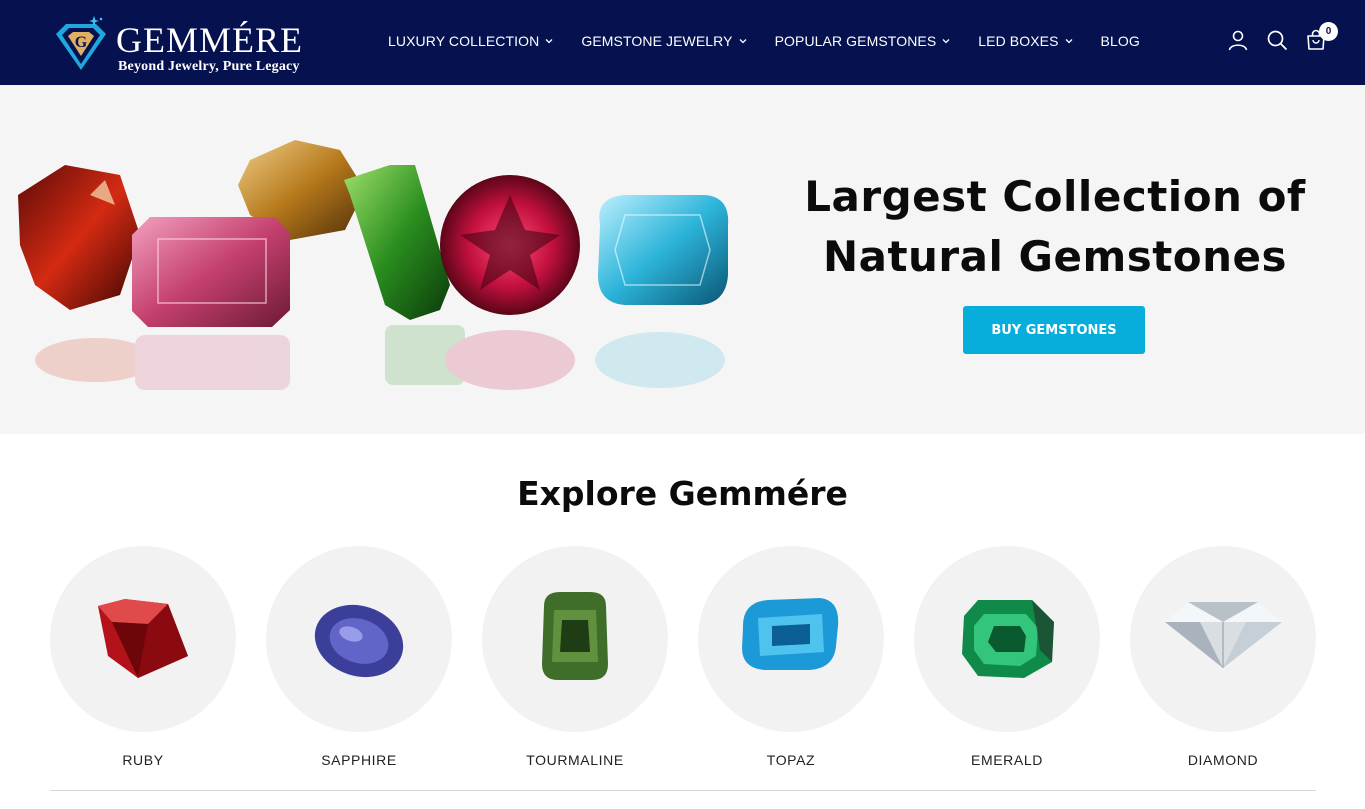  Describe the element at coordinates (575, 760) in the screenshot. I see `category-label: TOURMALINE` at that location.